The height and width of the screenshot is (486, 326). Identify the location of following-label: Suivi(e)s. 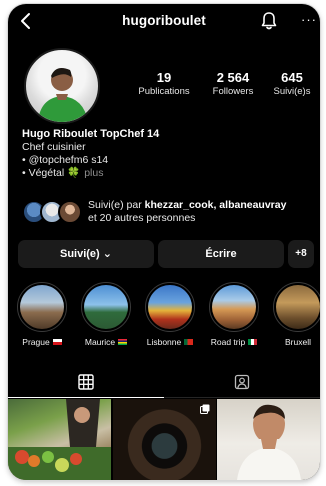
(292, 91).